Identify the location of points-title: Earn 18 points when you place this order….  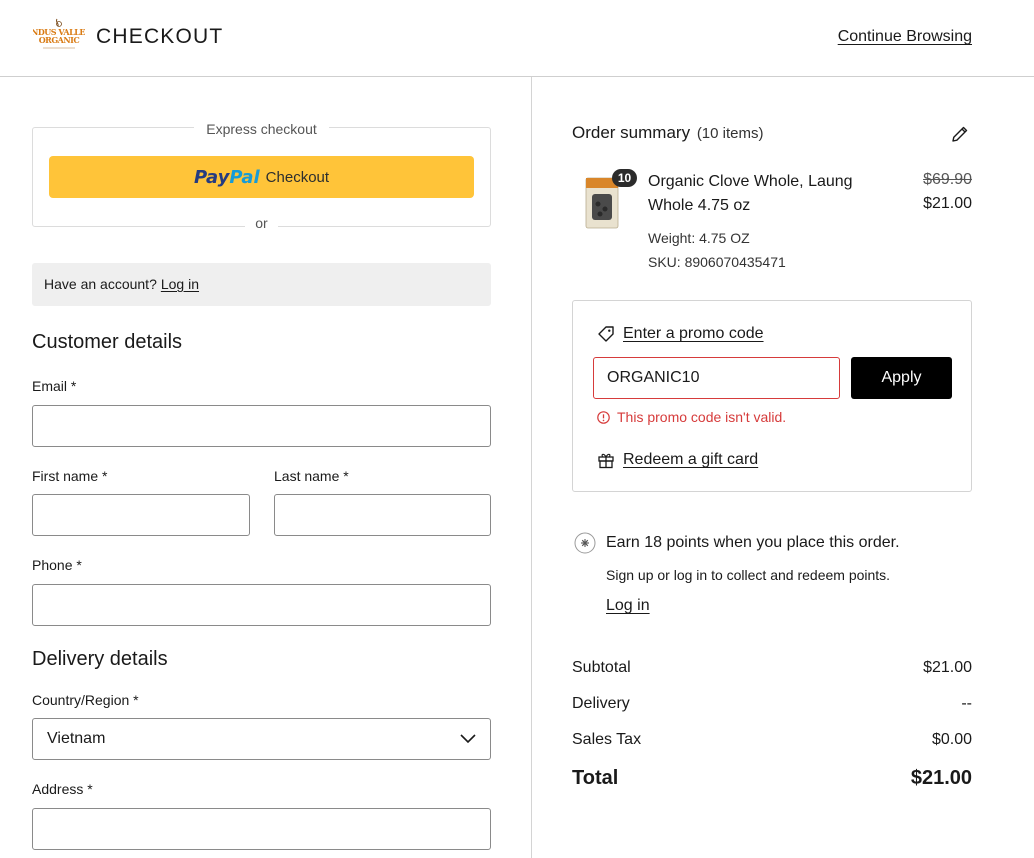
(753, 542).